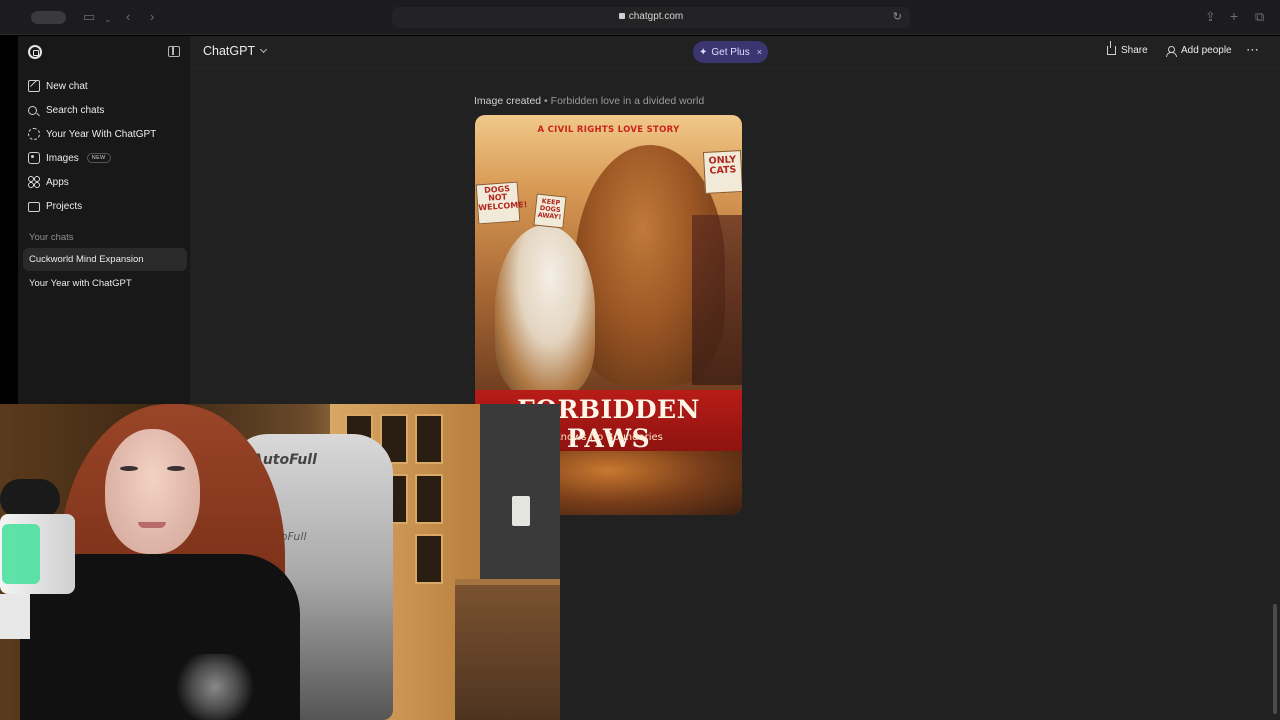 The width and height of the screenshot is (1280, 720). I want to click on share-button: Share, so click(1127, 48).